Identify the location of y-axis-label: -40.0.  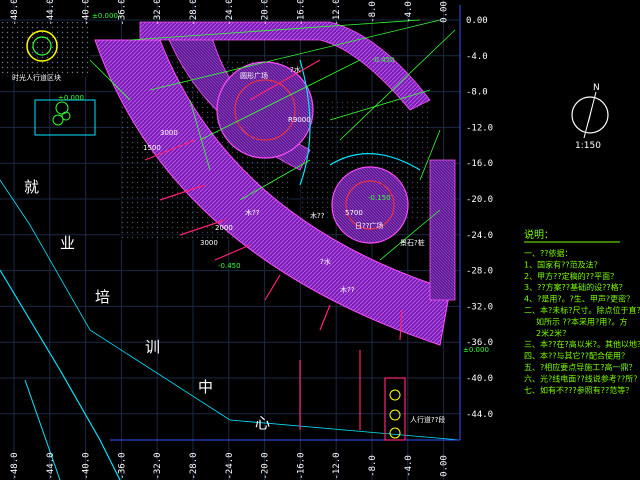
(479, 379).